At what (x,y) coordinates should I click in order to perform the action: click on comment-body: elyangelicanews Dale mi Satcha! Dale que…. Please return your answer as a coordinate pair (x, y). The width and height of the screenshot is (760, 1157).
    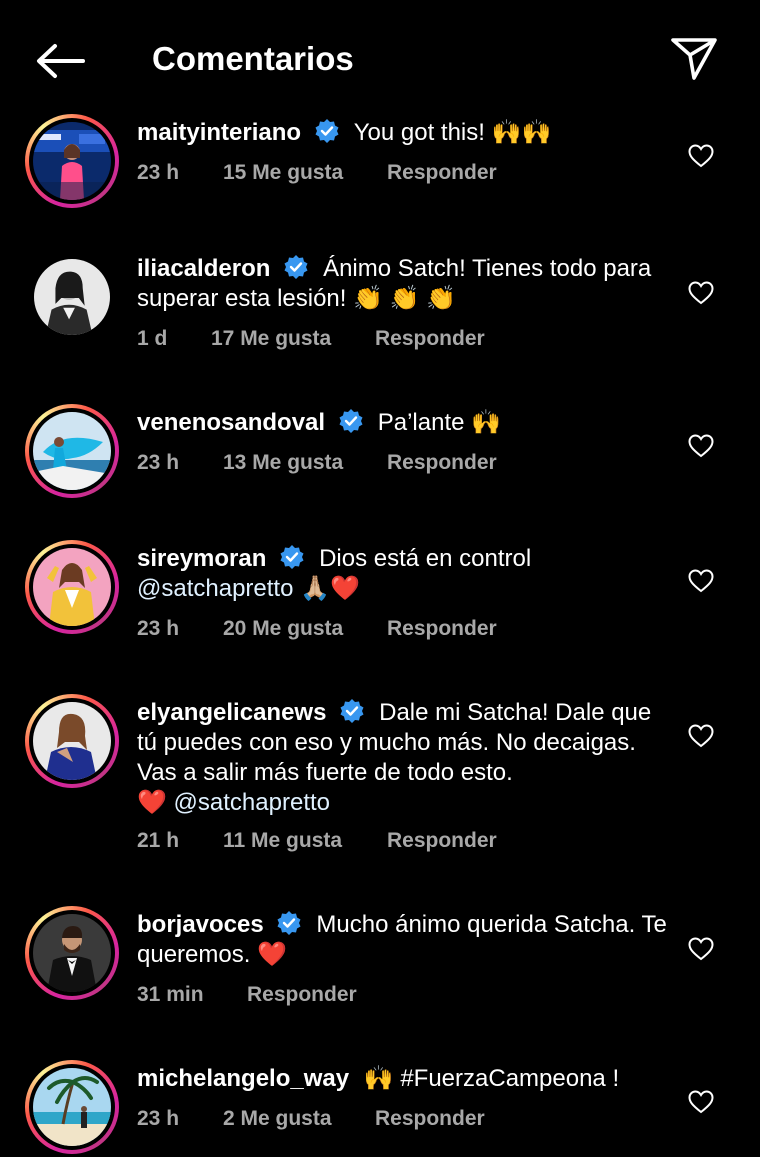
    Looking at the image, I should click on (407, 758).